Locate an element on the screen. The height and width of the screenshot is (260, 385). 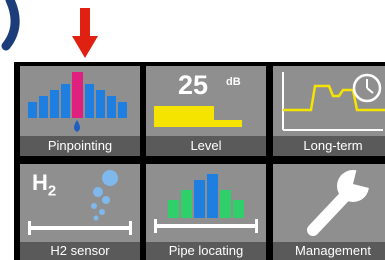
pipe-locating-tile: Pipe locating is located at coordinates (206, 212).